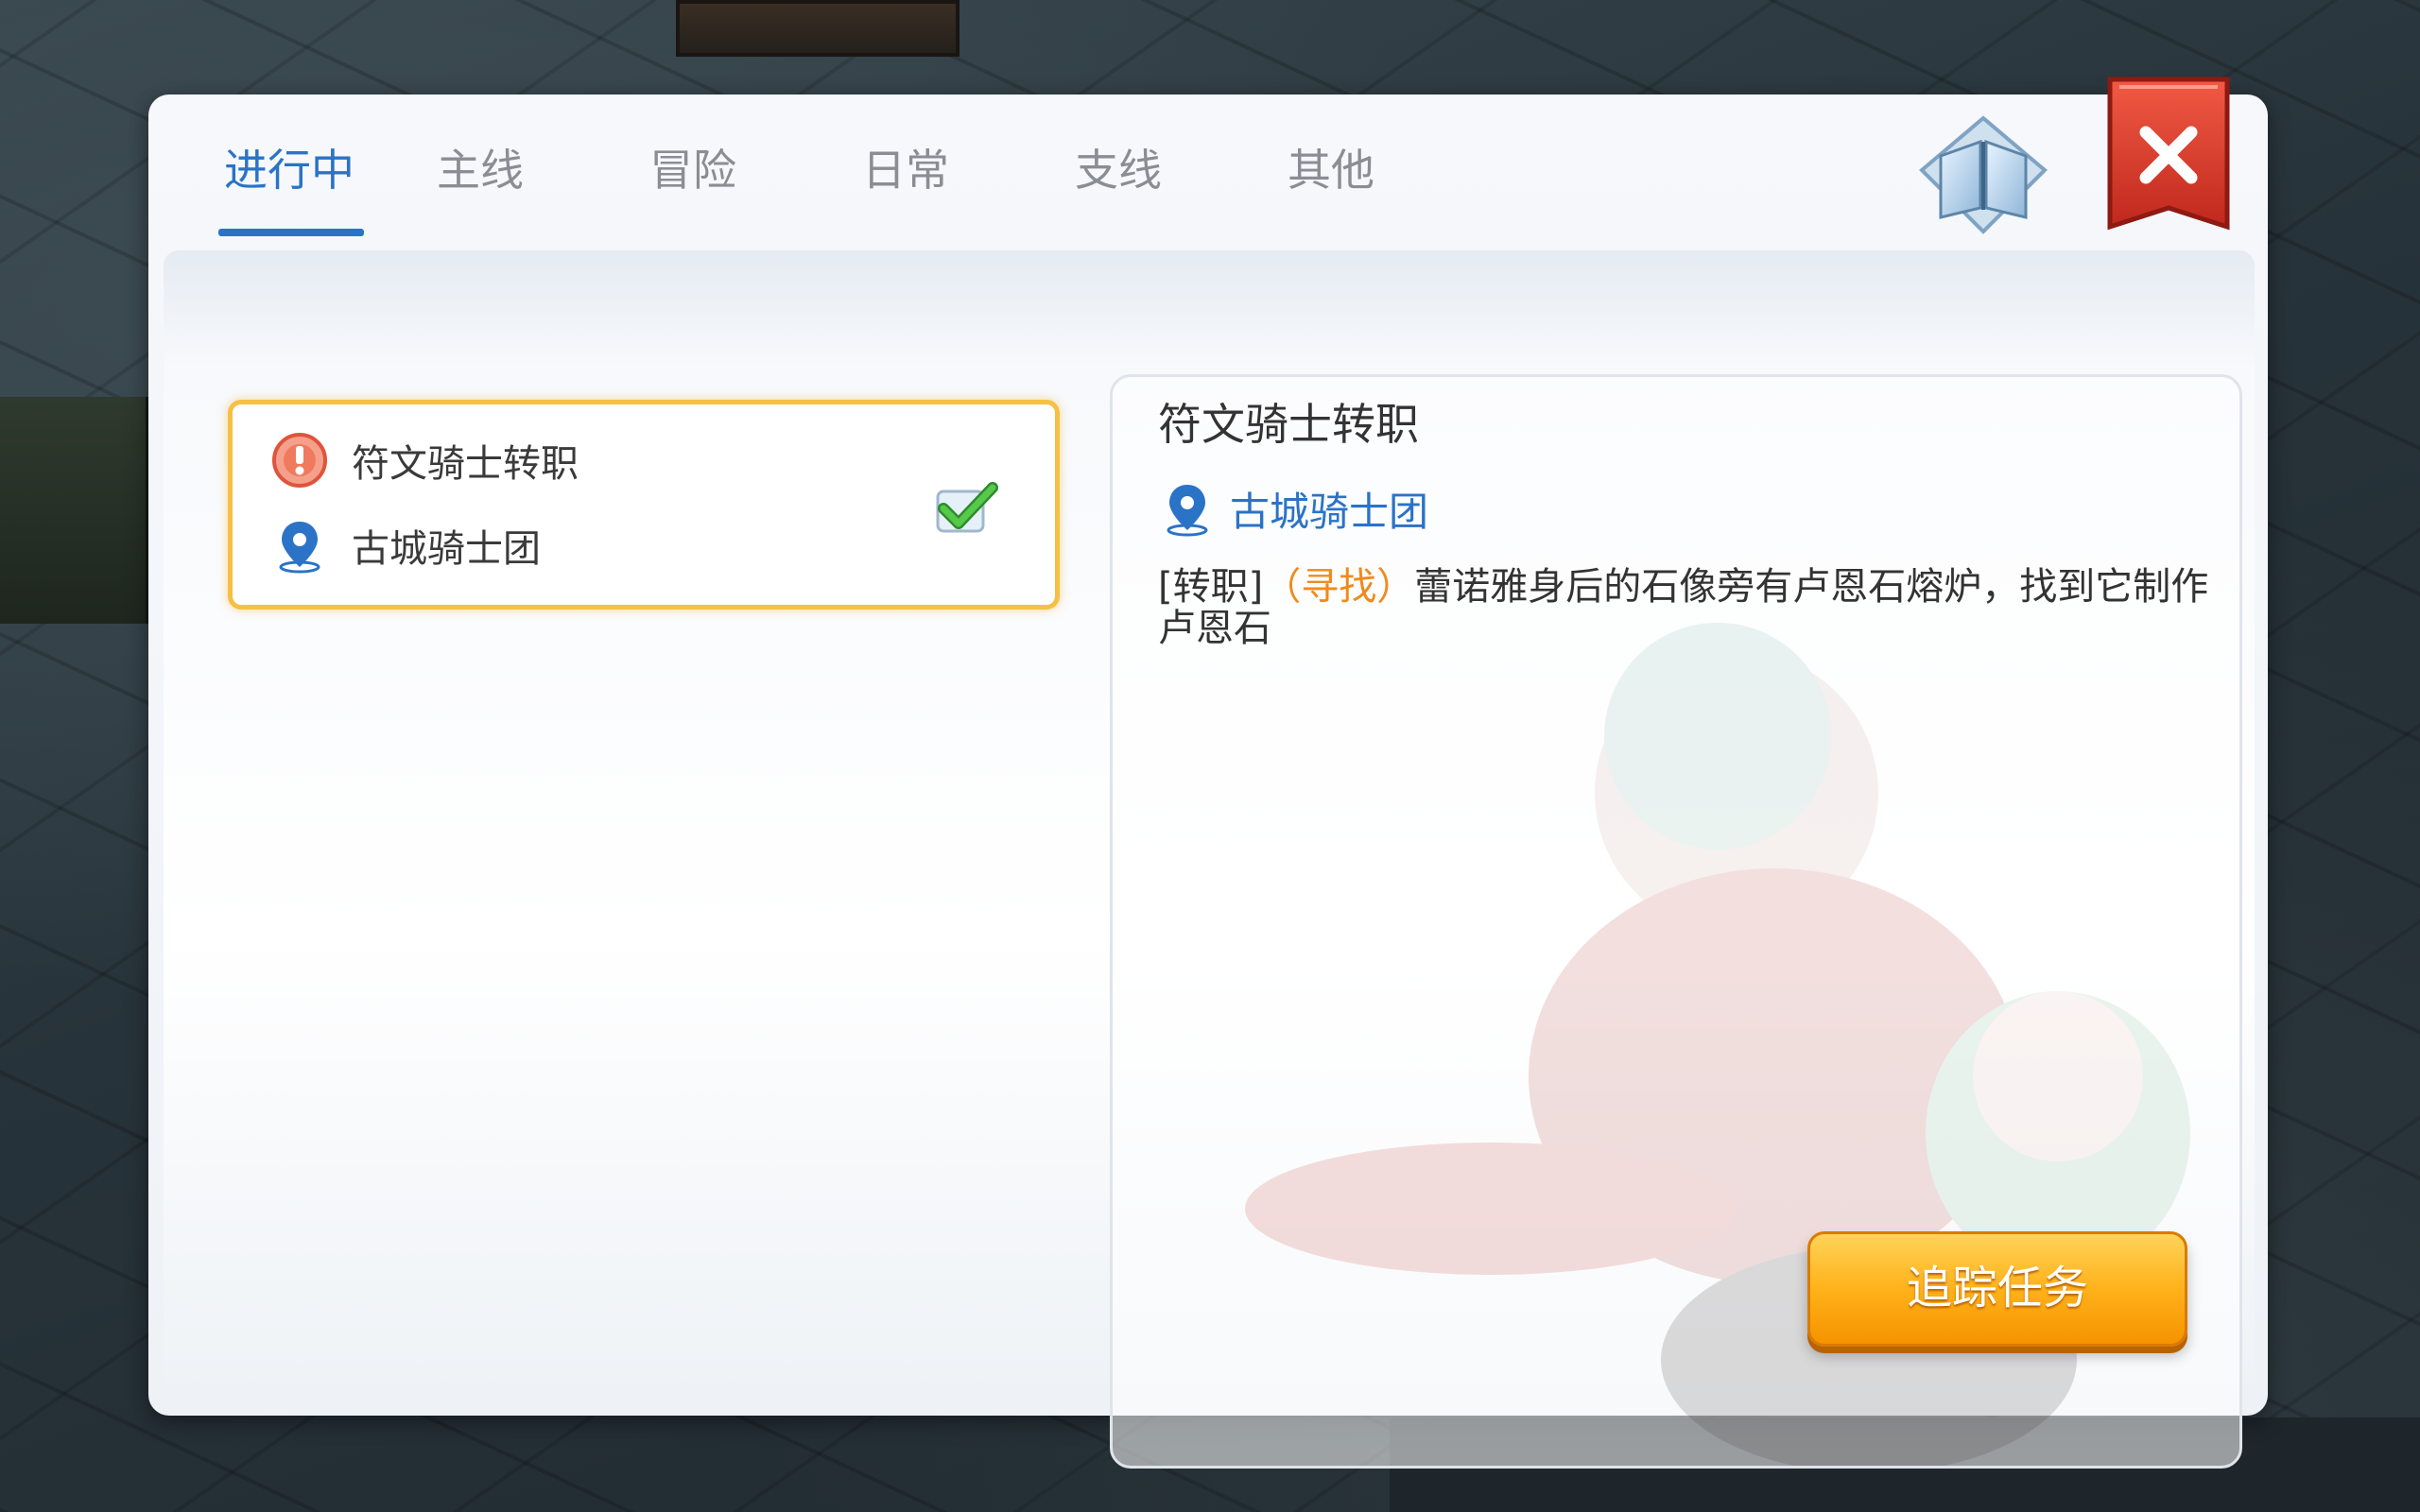 The image size is (2420, 1512). What do you see at coordinates (965, 508) in the screenshot?
I see `checkmark-icon` at bounding box center [965, 508].